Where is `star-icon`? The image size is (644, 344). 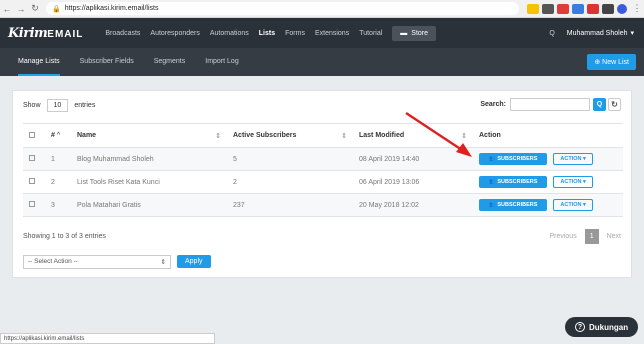
star-icon is located at coordinates (533, 8).